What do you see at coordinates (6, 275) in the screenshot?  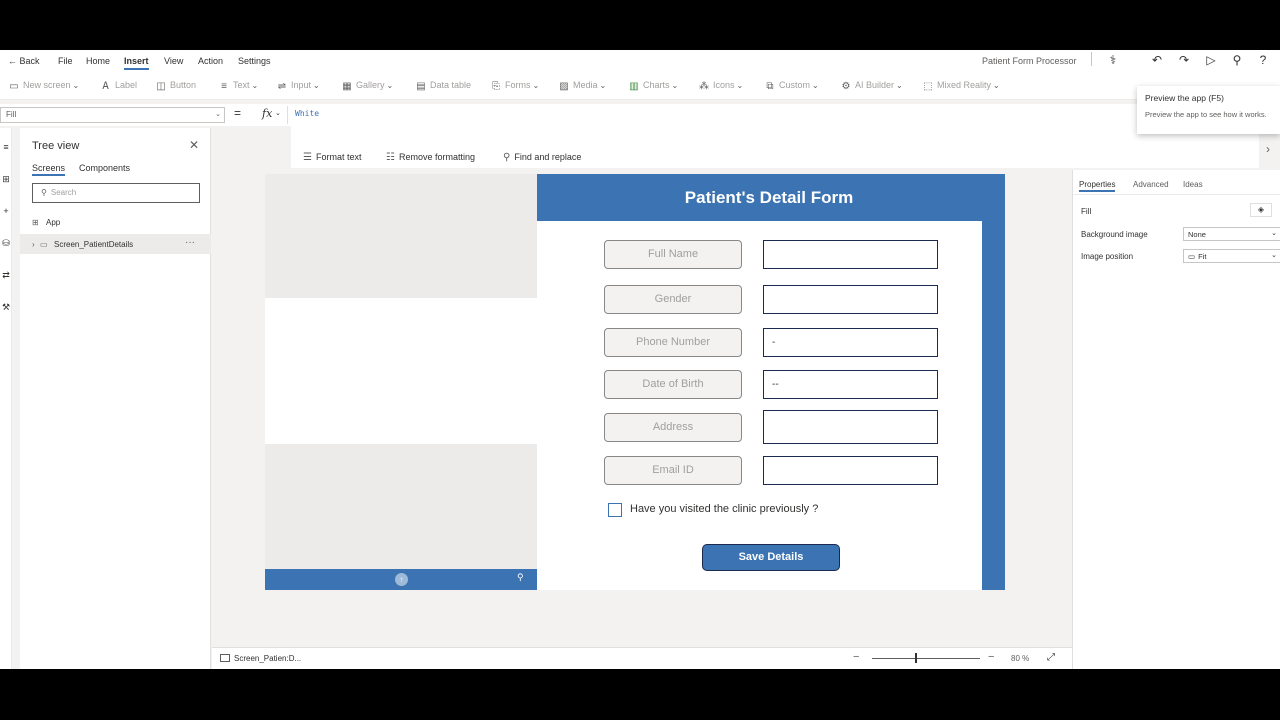 I see `media-icon: ⇄` at bounding box center [6, 275].